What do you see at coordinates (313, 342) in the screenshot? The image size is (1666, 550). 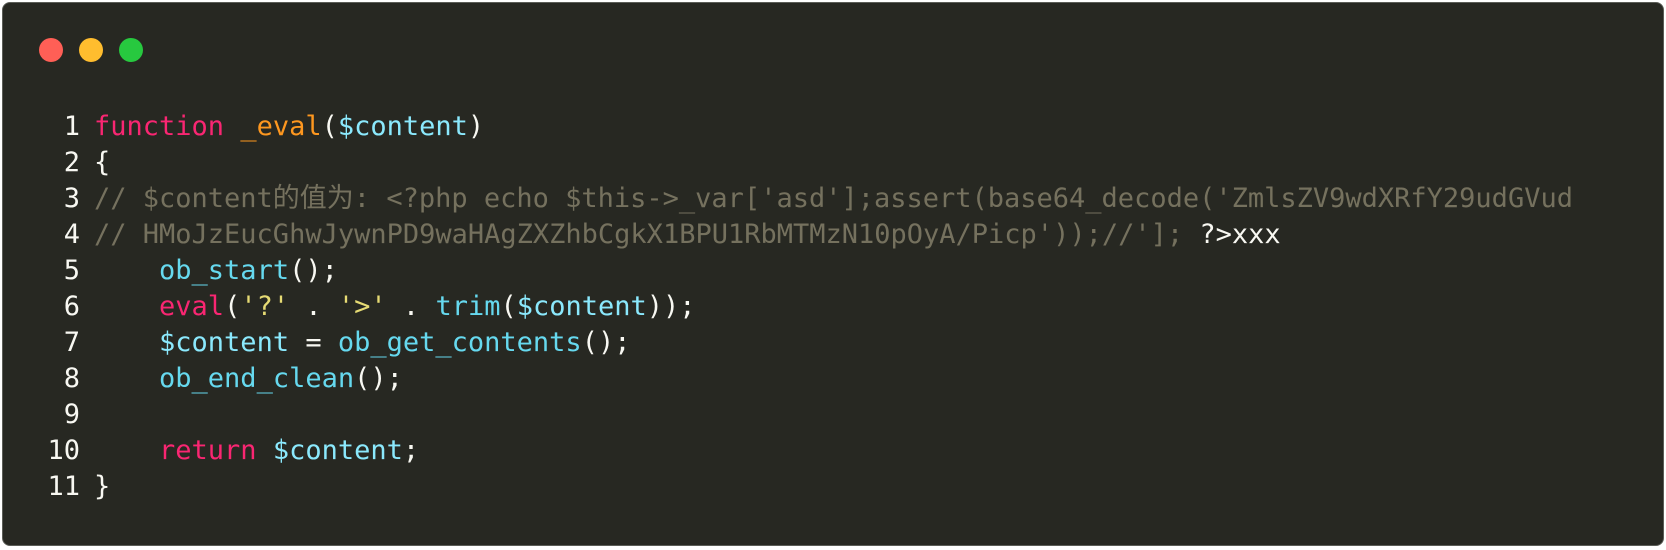 I see `code-token: =` at bounding box center [313, 342].